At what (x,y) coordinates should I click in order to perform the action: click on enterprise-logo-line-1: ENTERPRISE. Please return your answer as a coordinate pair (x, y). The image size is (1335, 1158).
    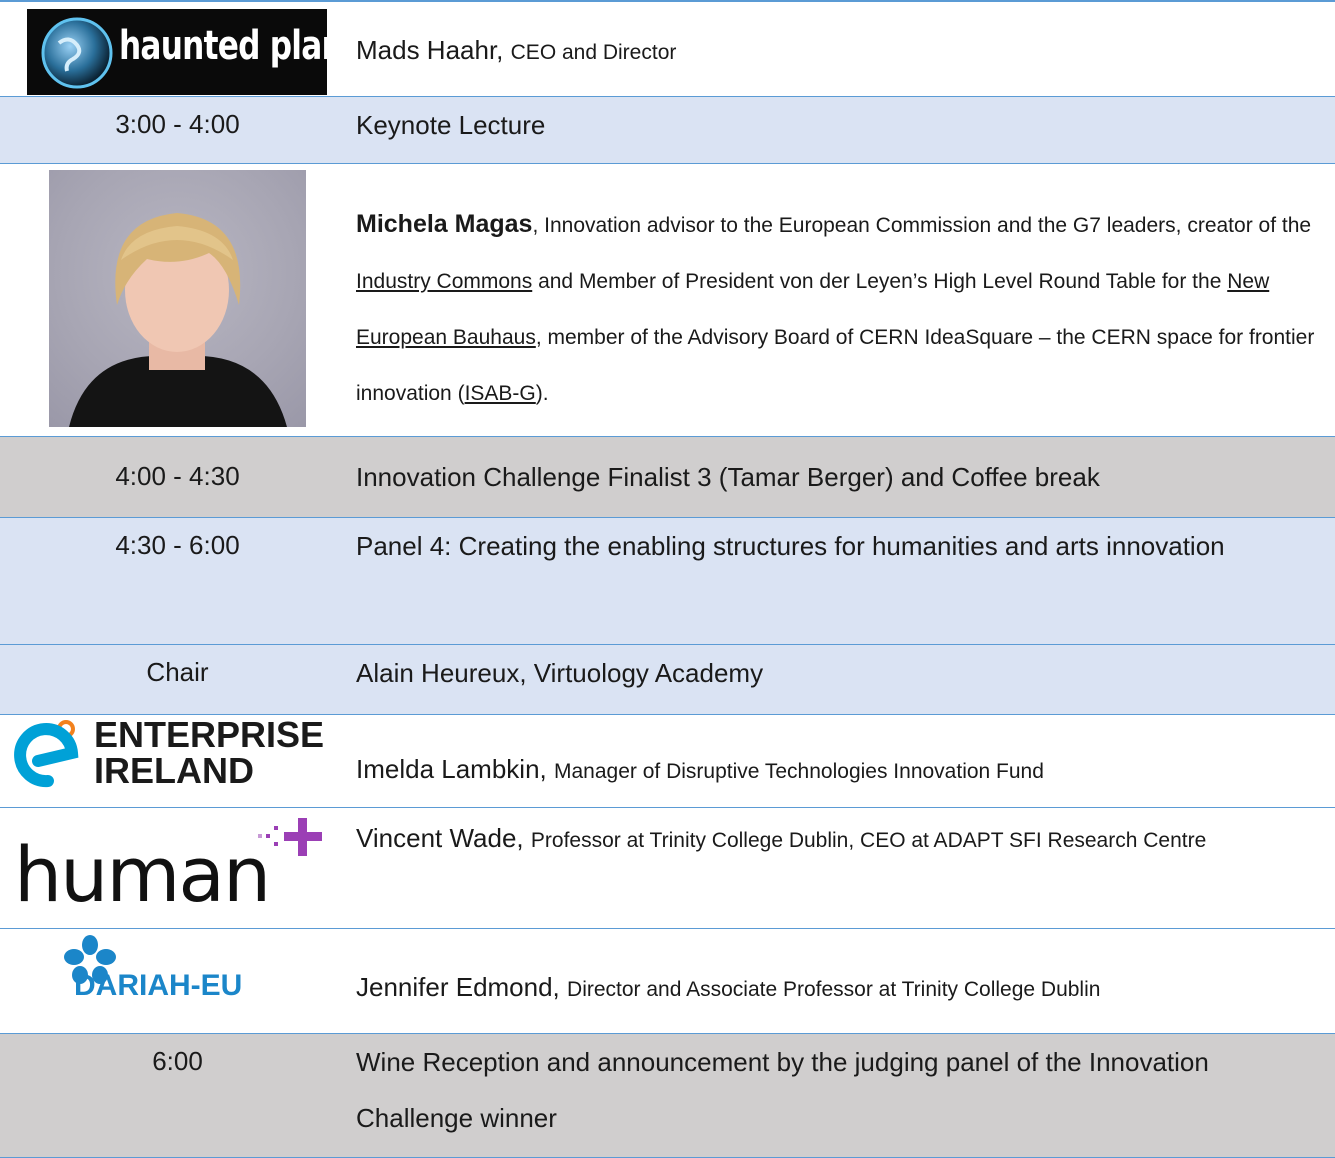
    Looking at the image, I should click on (209, 734).